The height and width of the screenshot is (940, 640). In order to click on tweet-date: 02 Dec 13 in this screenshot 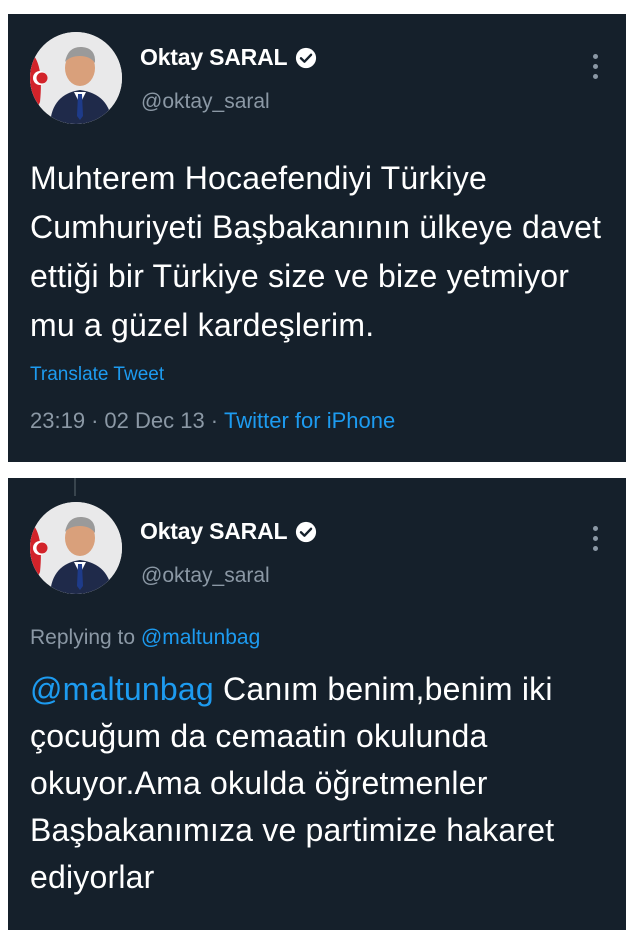, I will do `click(154, 420)`.